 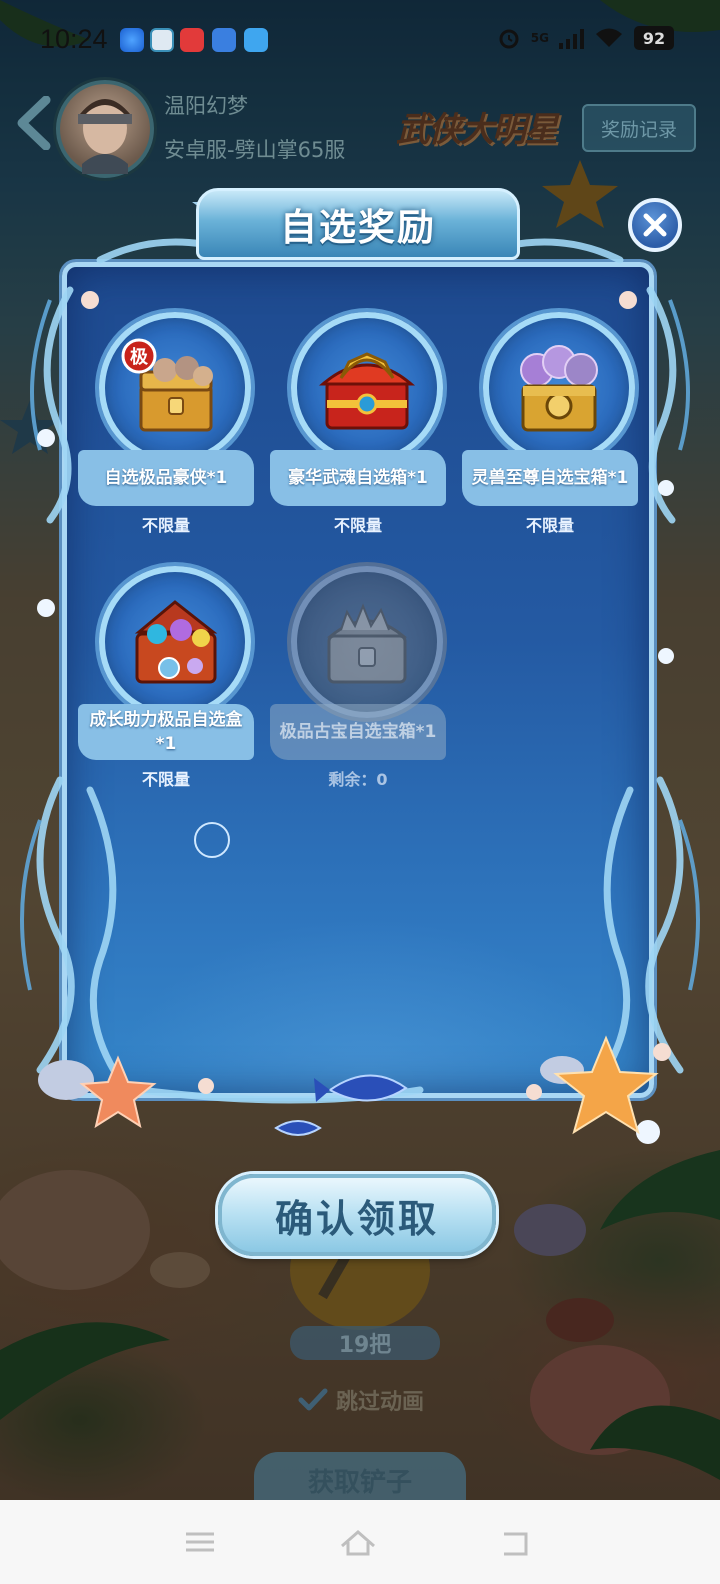 I want to click on music-app-icon, so click(x=192, y=40).